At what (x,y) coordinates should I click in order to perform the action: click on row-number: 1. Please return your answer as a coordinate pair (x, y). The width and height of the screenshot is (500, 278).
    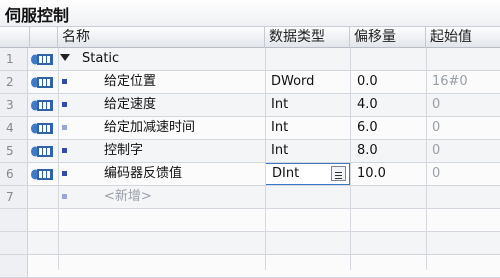
    Looking at the image, I should click on (14, 59).